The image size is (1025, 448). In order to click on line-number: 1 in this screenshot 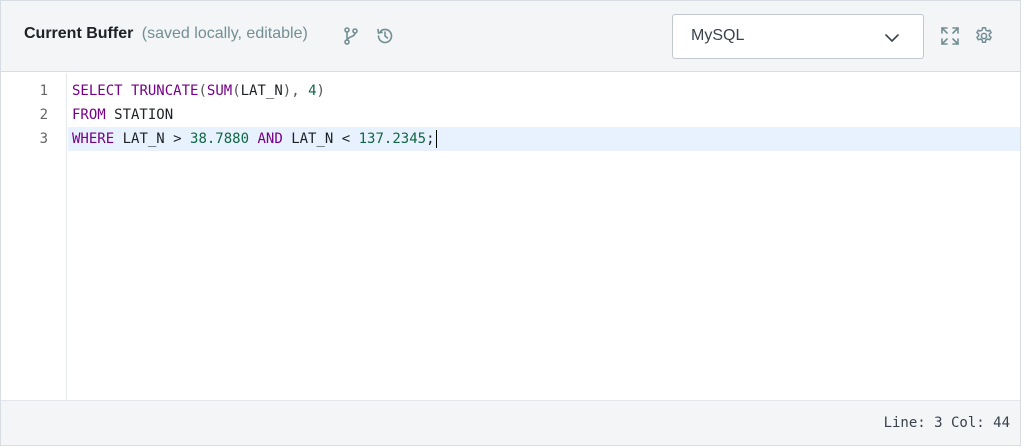, I will do `click(43, 91)`.